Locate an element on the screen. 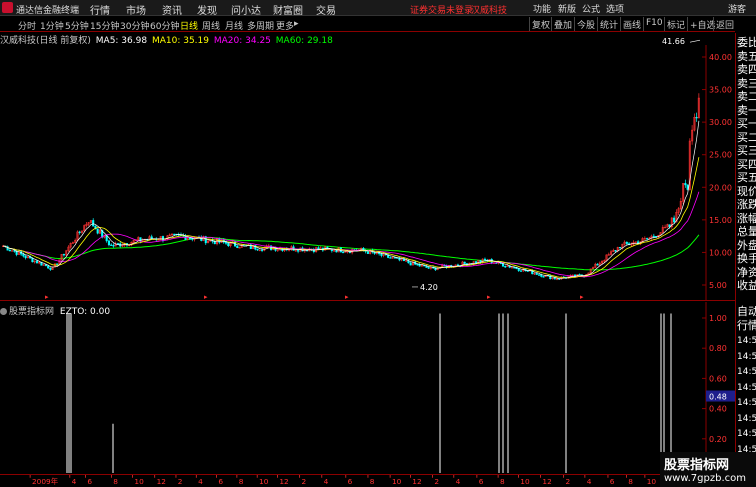 The height and width of the screenshot is (487, 756). chart-title: 汉威科技(日线 前复权) is located at coordinates (45, 41).